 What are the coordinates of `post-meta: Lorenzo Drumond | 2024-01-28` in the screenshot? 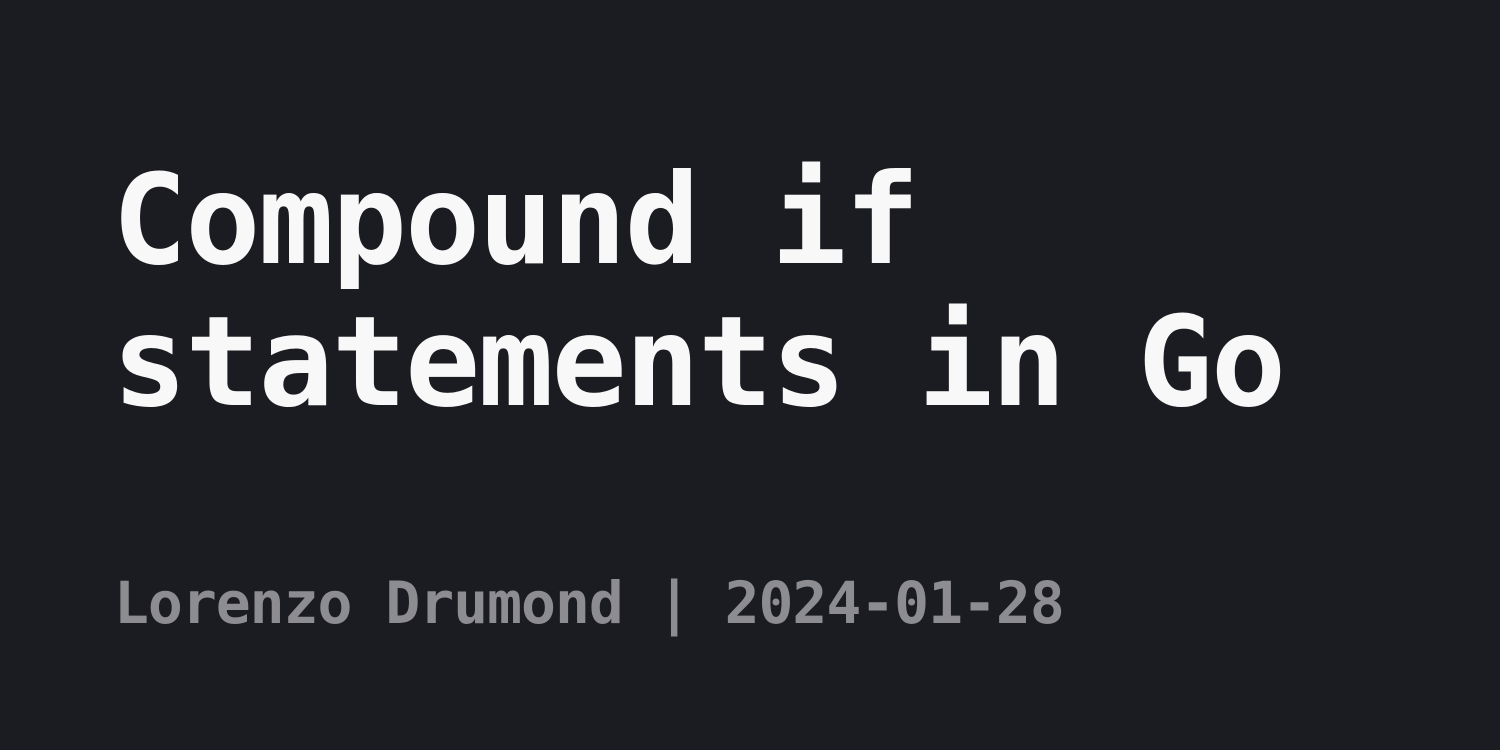 It's located at (589, 603).